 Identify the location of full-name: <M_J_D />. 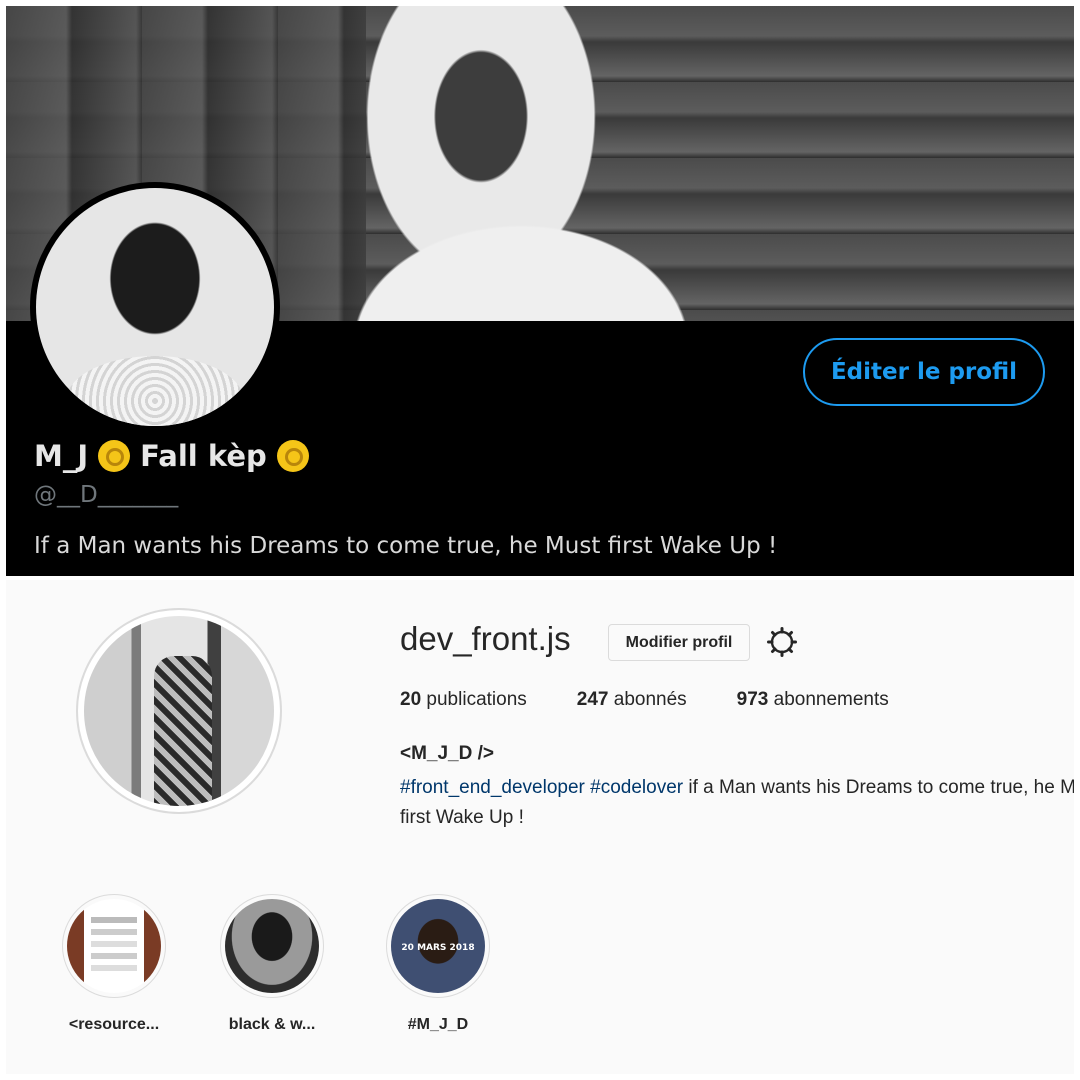
(447, 753).